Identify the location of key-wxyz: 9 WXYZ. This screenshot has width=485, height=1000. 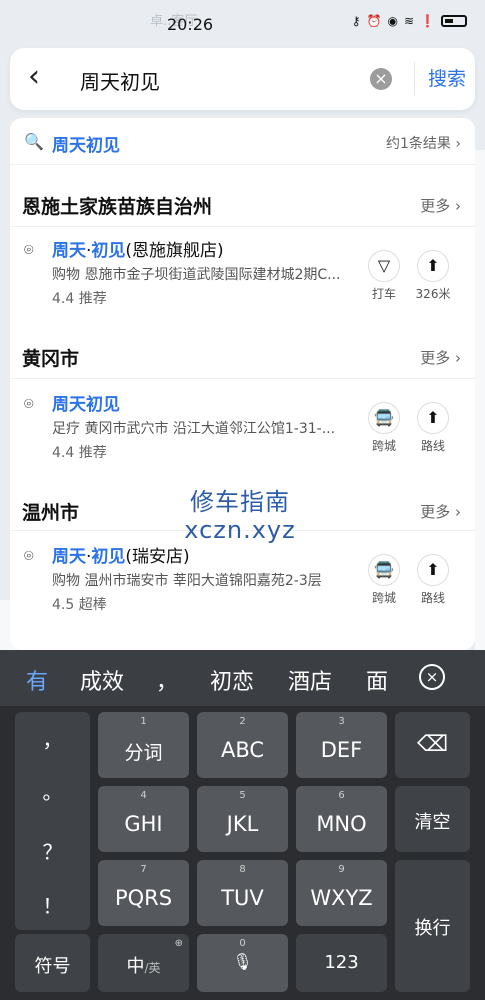
(341, 893).